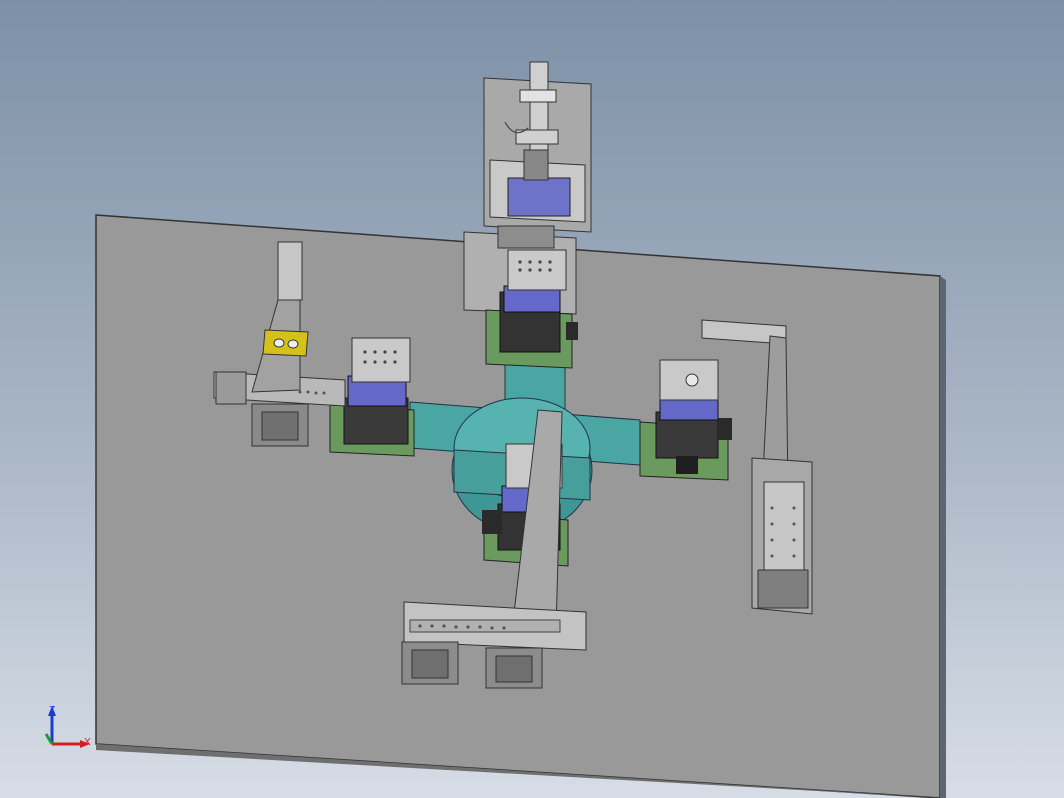 This screenshot has width=1064, height=798. Describe the element at coordinates (52, 710) in the screenshot. I see `axis-z-label: Z` at that location.